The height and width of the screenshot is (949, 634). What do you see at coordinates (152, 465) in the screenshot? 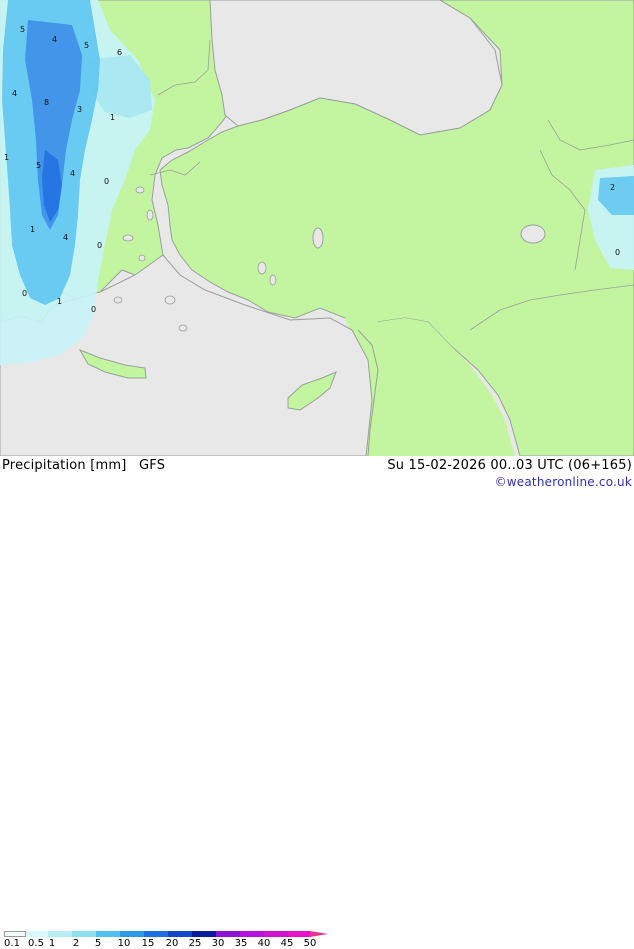
I see `model-name: GFS` at bounding box center [152, 465].